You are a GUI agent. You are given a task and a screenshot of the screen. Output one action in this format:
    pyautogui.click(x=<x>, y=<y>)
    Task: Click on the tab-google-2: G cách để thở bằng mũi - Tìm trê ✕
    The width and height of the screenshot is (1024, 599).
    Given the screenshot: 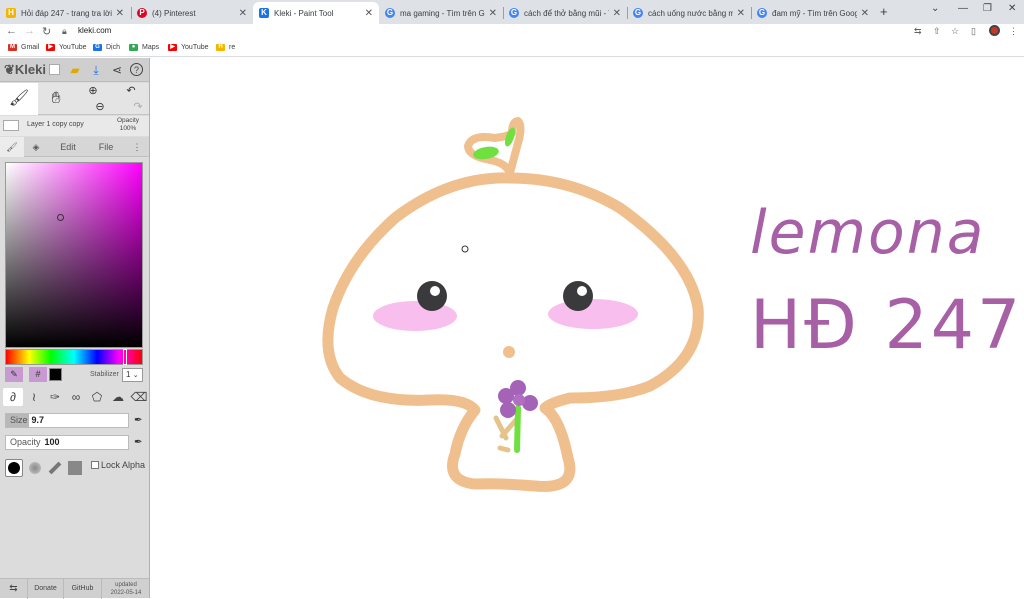 What is the action you would take?
    pyautogui.click(x=565, y=13)
    